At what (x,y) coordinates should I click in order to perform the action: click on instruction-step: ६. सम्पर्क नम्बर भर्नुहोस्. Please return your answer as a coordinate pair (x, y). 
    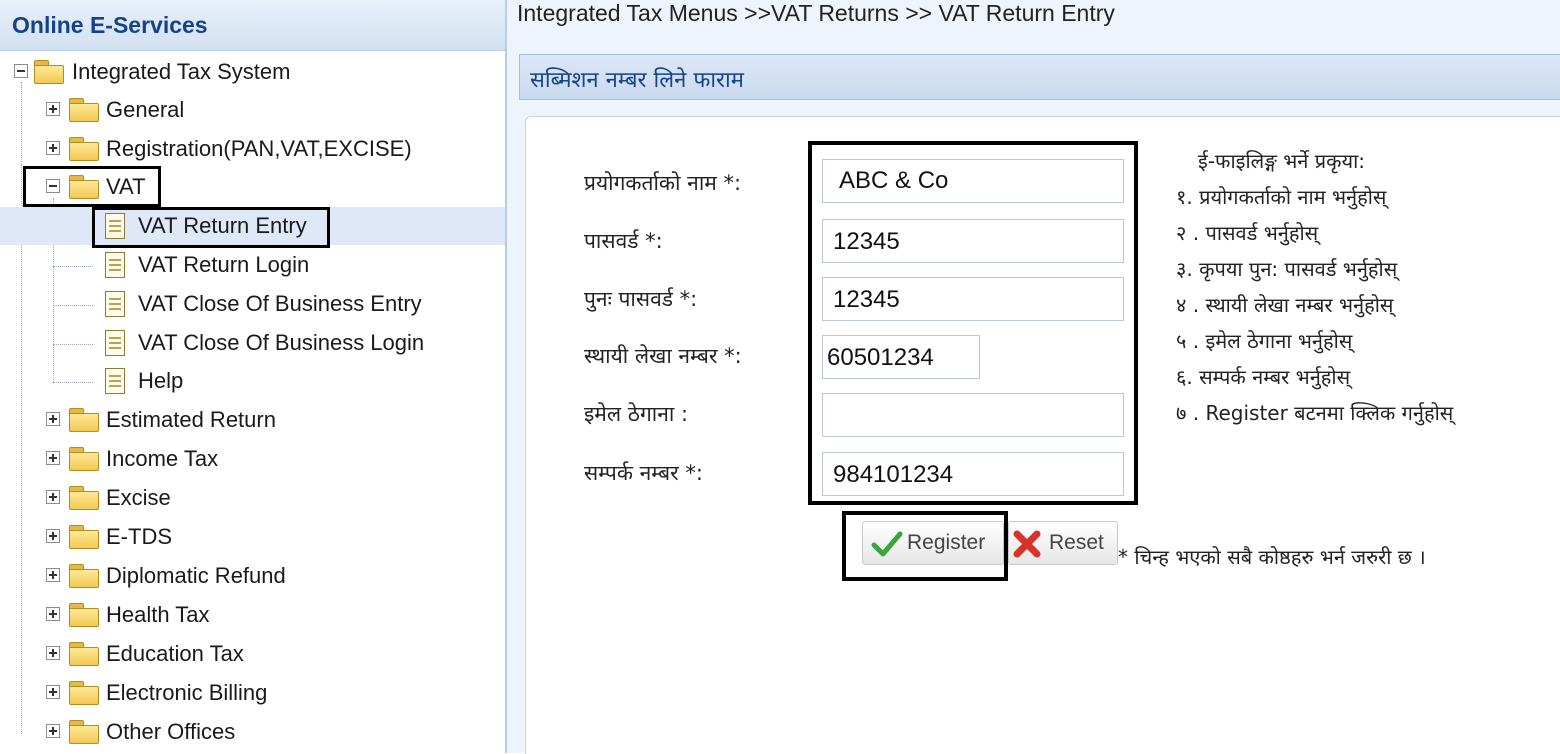
    Looking at the image, I should click on (1263, 377).